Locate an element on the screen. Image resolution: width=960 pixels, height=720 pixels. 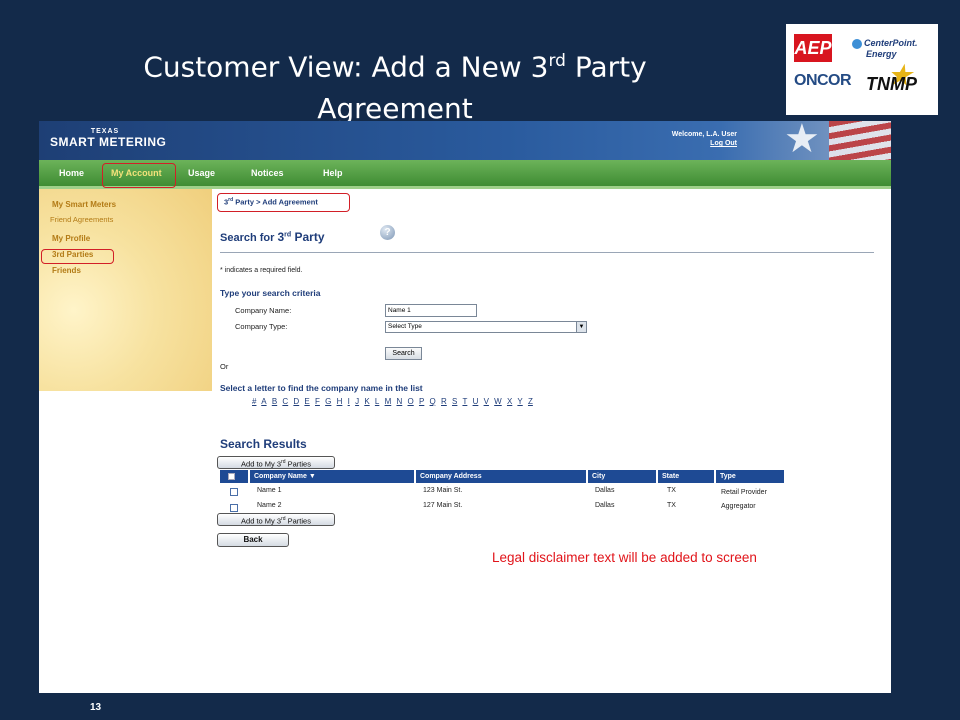
table-header-company-name: Company Name ▼ is located at coordinates (332, 476).